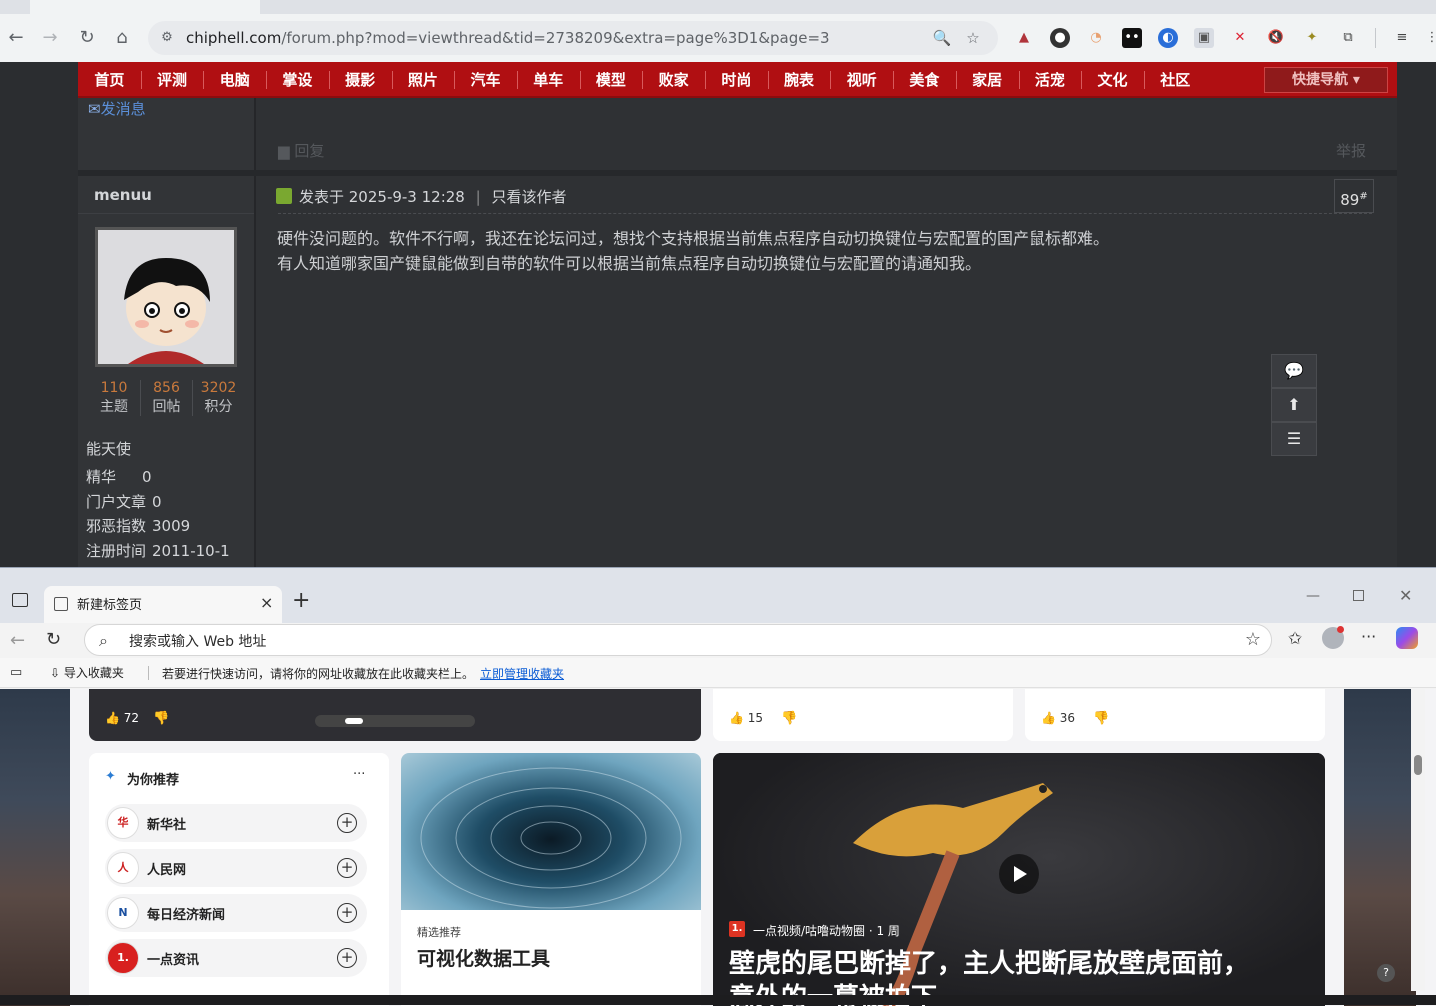  What do you see at coordinates (548, 80) in the screenshot?
I see `nav-item-7: 单车` at bounding box center [548, 80].